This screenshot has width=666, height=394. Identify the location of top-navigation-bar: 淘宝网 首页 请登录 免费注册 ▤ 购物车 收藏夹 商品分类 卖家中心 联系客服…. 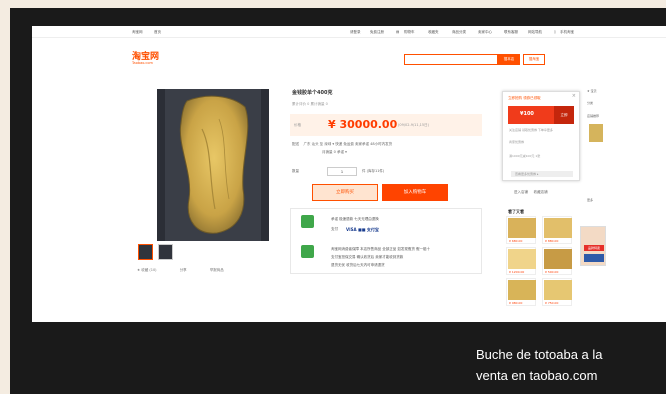
(349, 32).